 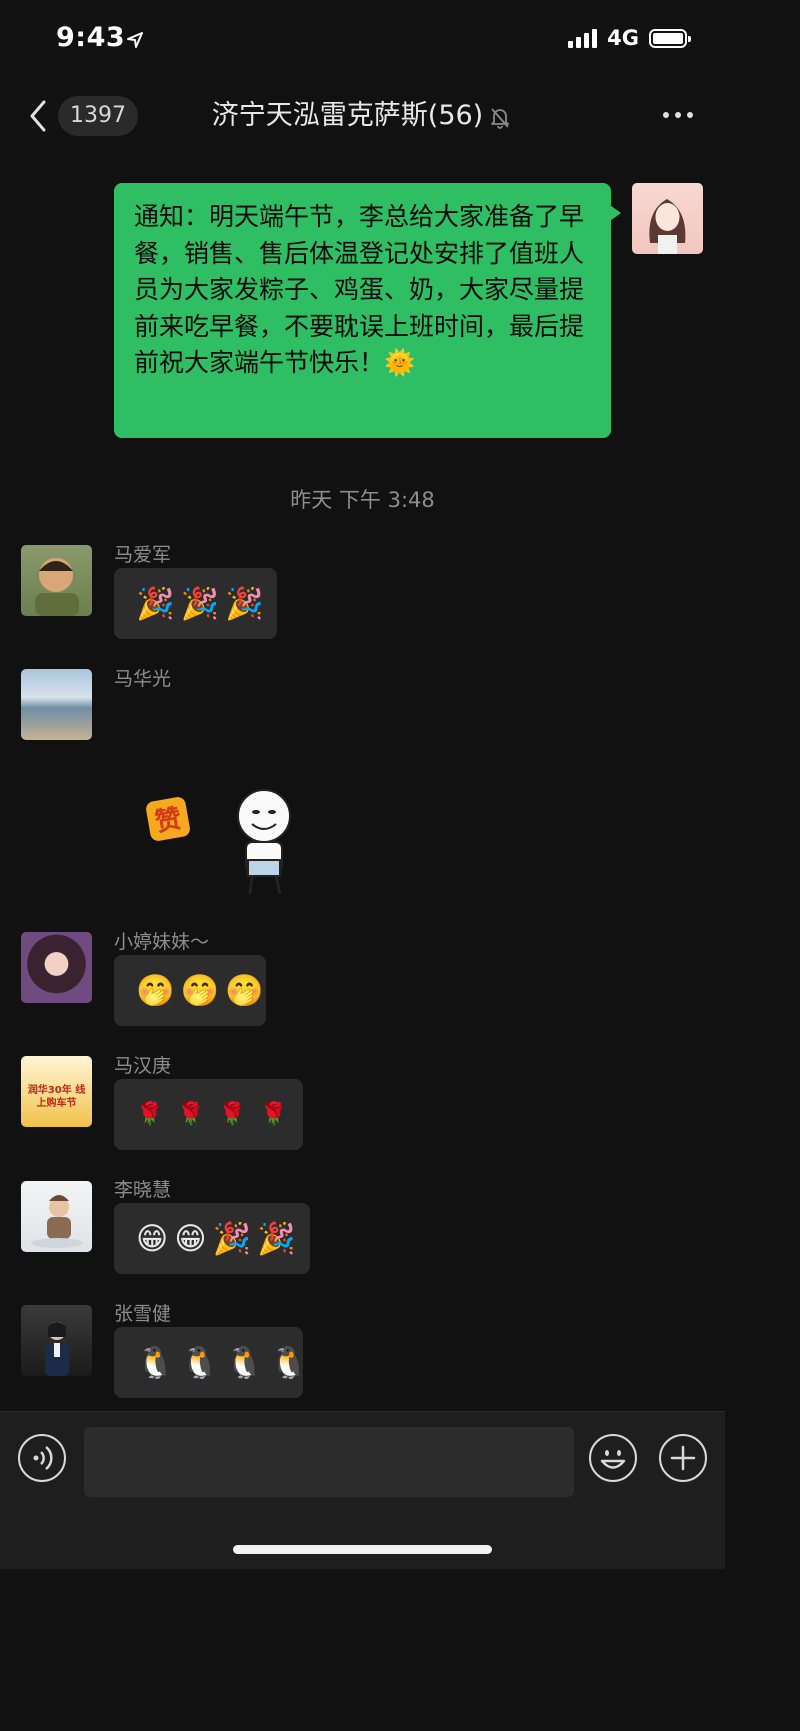 I want to click on sender-name: 张雪健, so click(x=143, y=1314).